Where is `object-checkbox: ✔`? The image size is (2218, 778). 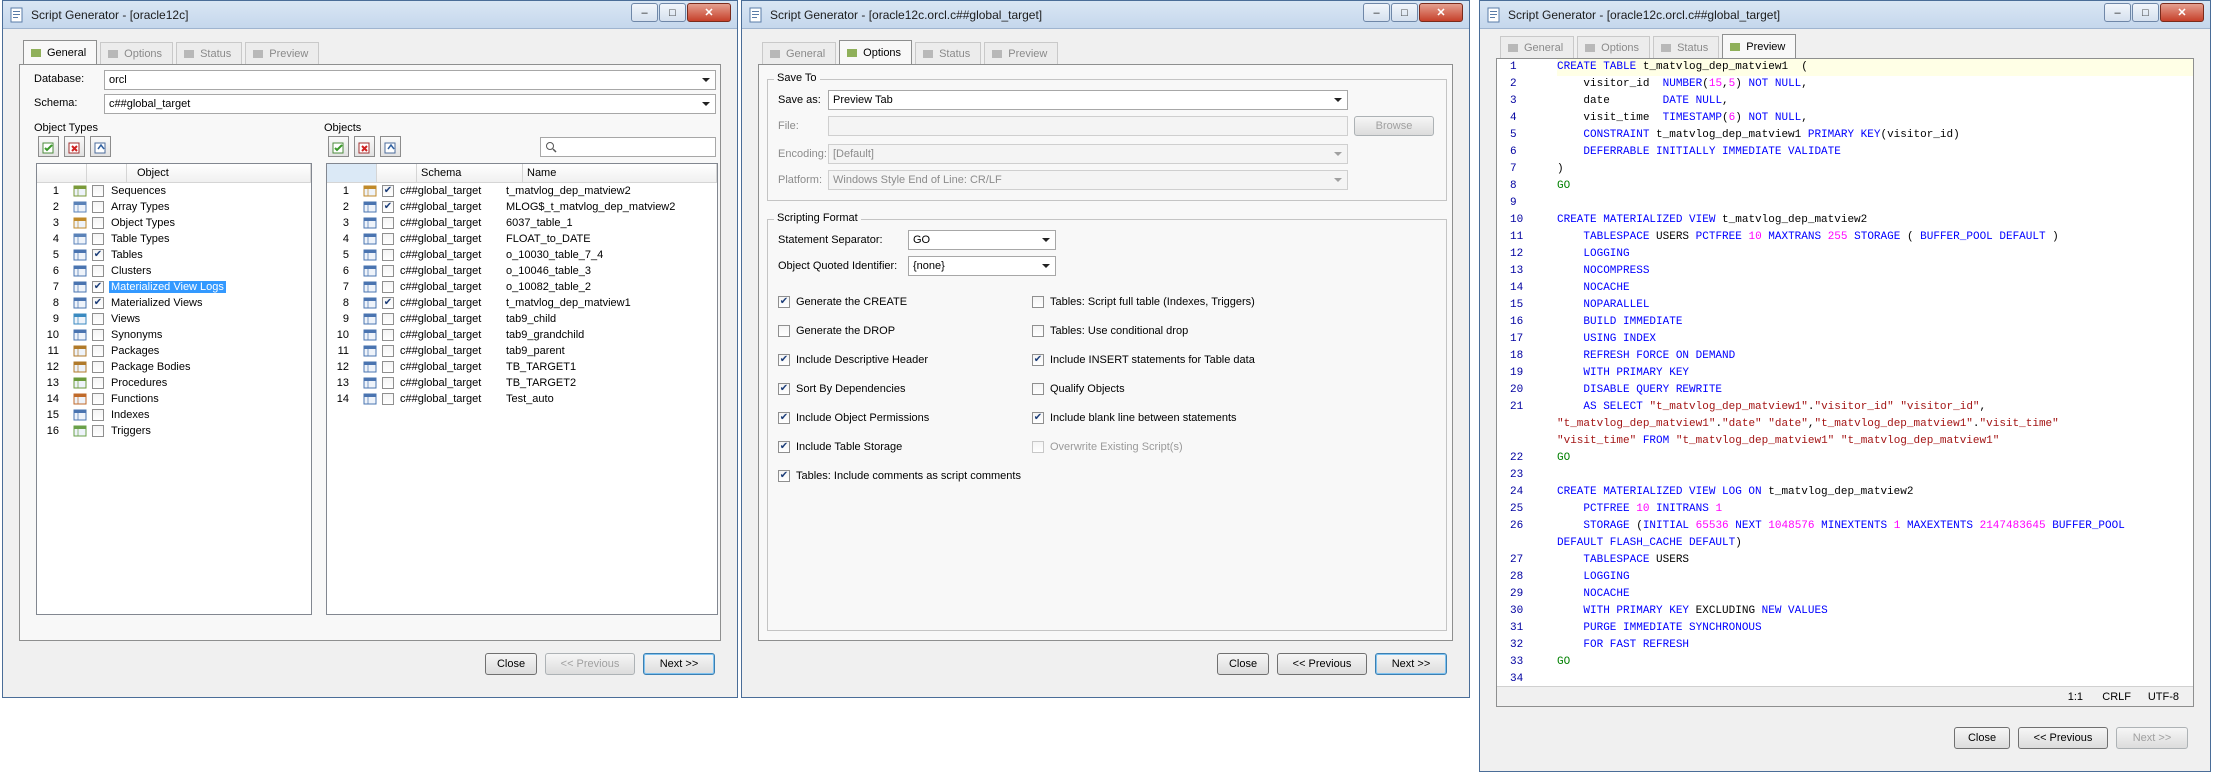 object-checkbox: ✔ is located at coordinates (388, 303).